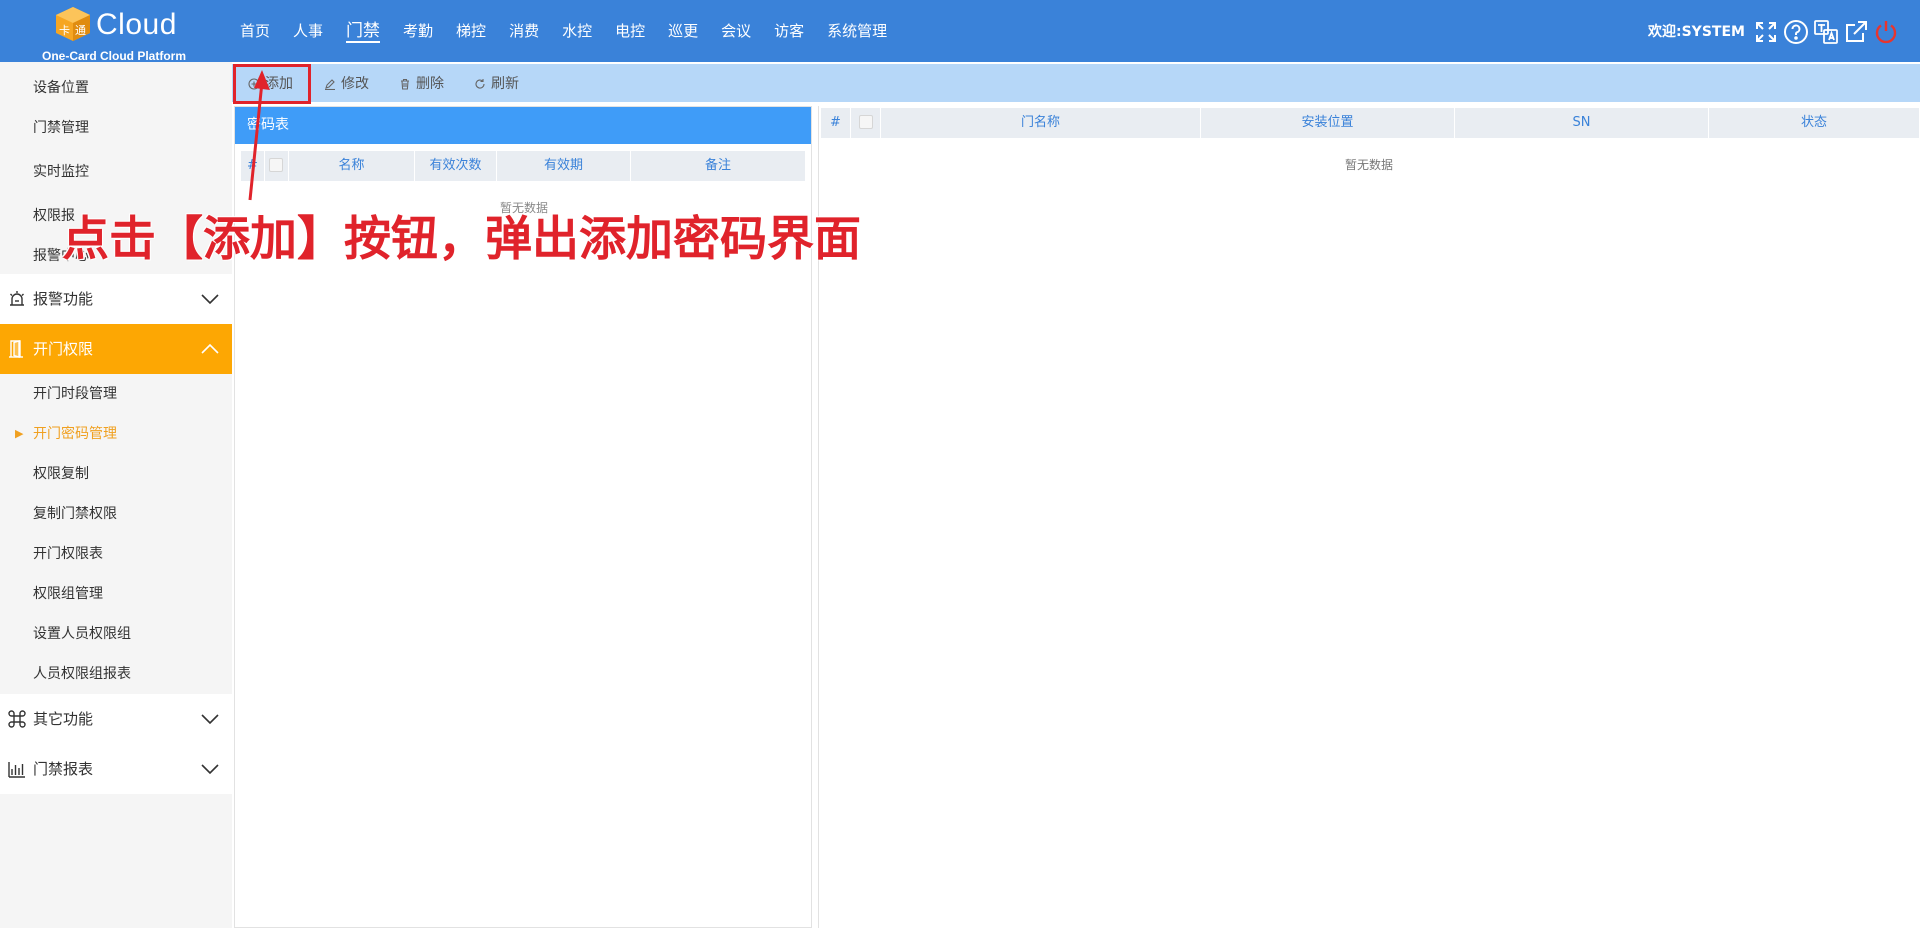 The image size is (1920, 928). Describe the element at coordinates (505, 84) in the screenshot. I see `refresh-label: 刷新` at that location.